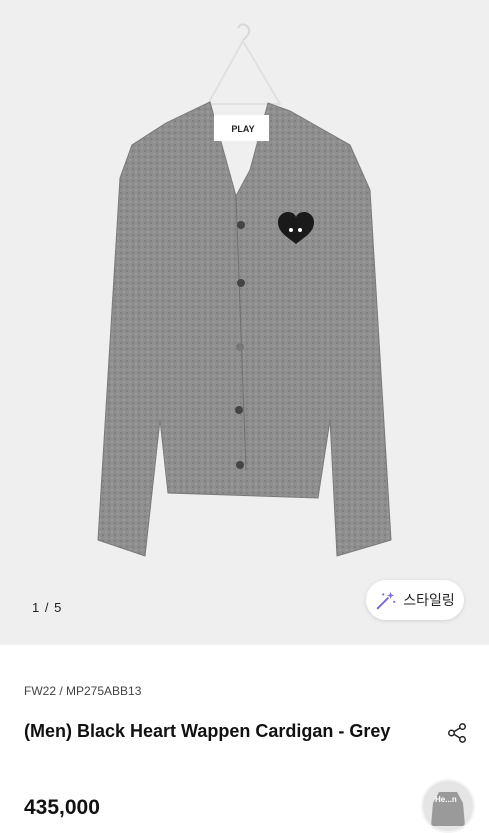 Image resolution: width=489 pixels, height=833 pixels. What do you see at coordinates (386, 600) in the screenshot?
I see `magic-wand-icon` at bounding box center [386, 600].